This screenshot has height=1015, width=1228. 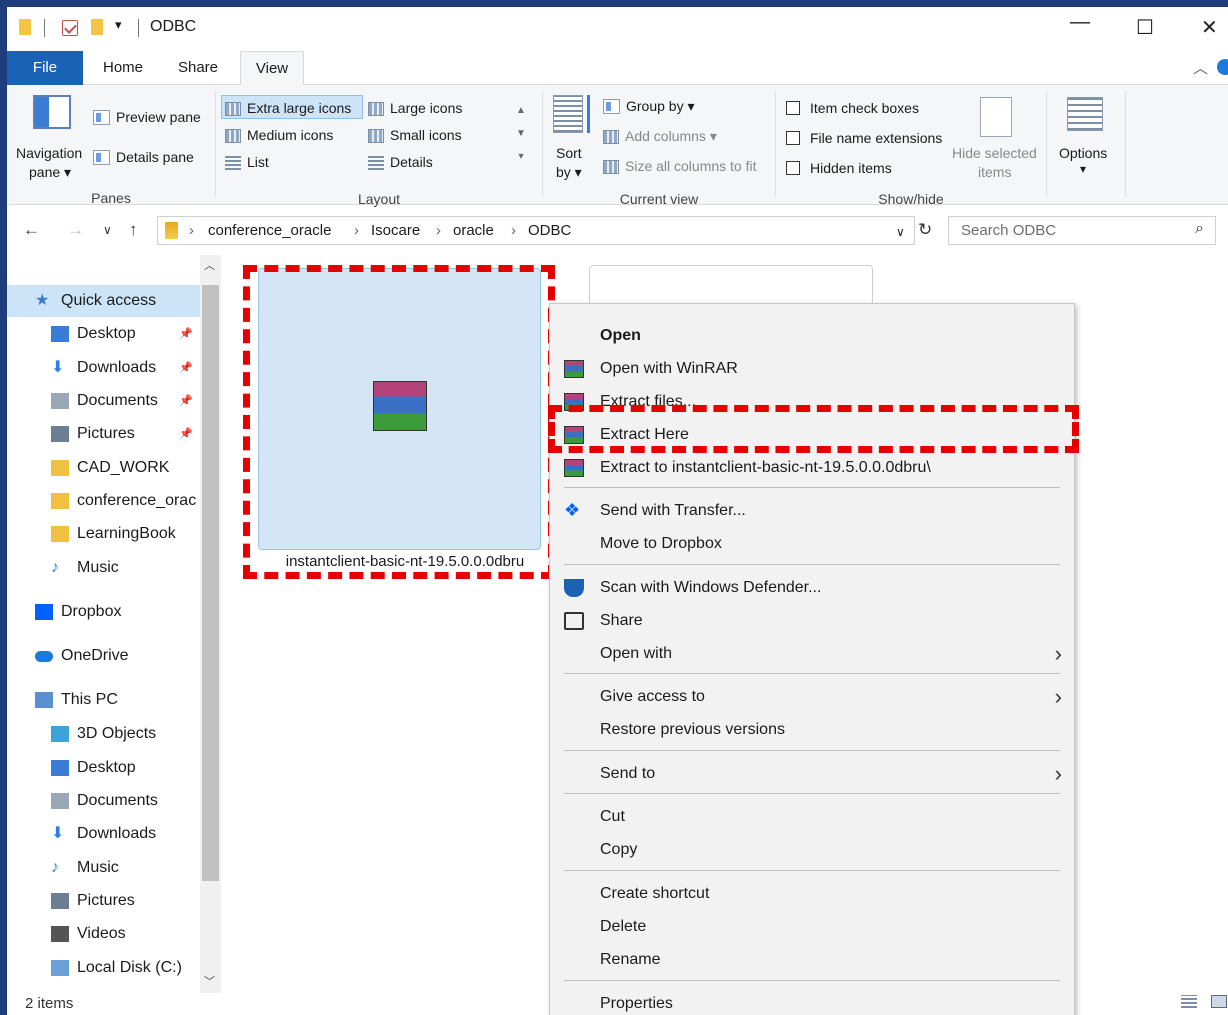 I want to click on recent-locations-icon: ∨, so click(x=107, y=230).